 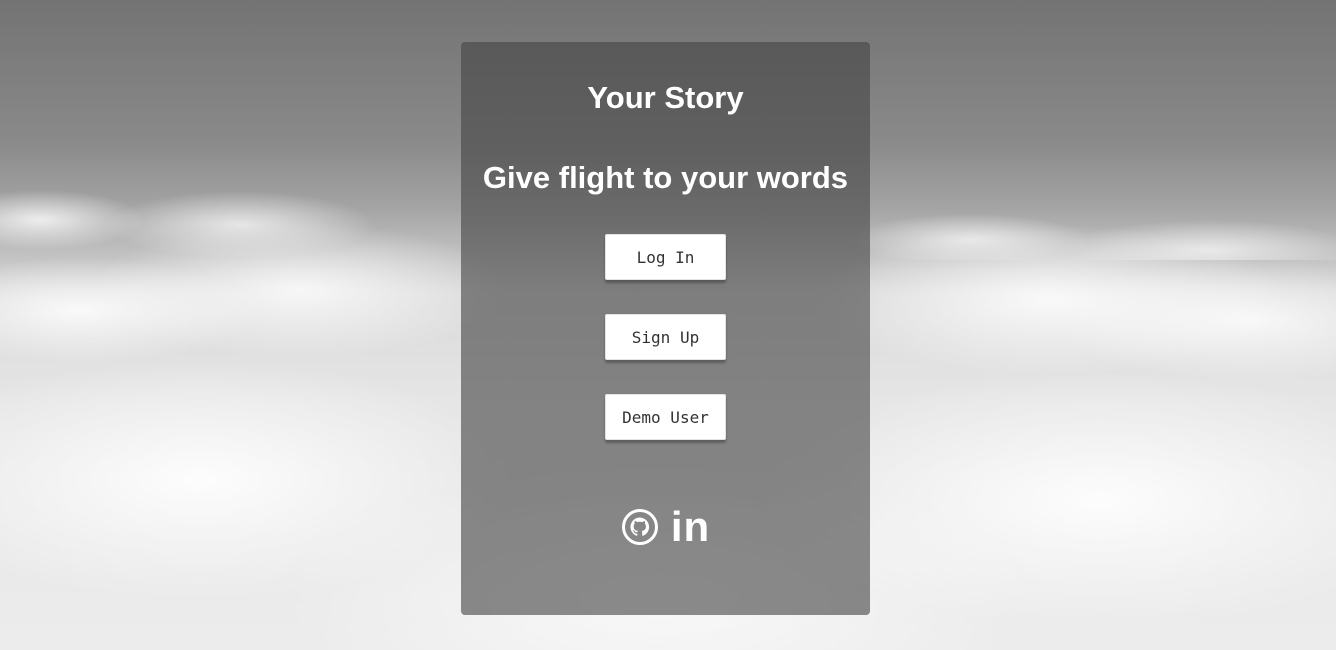 What do you see at coordinates (665, 97) in the screenshot?
I see `app-title: Your Story` at bounding box center [665, 97].